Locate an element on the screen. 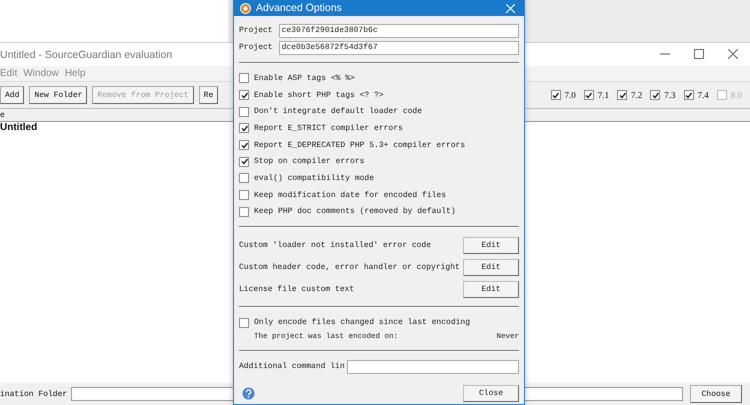 The height and width of the screenshot is (405, 750). column-header: e is located at coordinates (2, 115).